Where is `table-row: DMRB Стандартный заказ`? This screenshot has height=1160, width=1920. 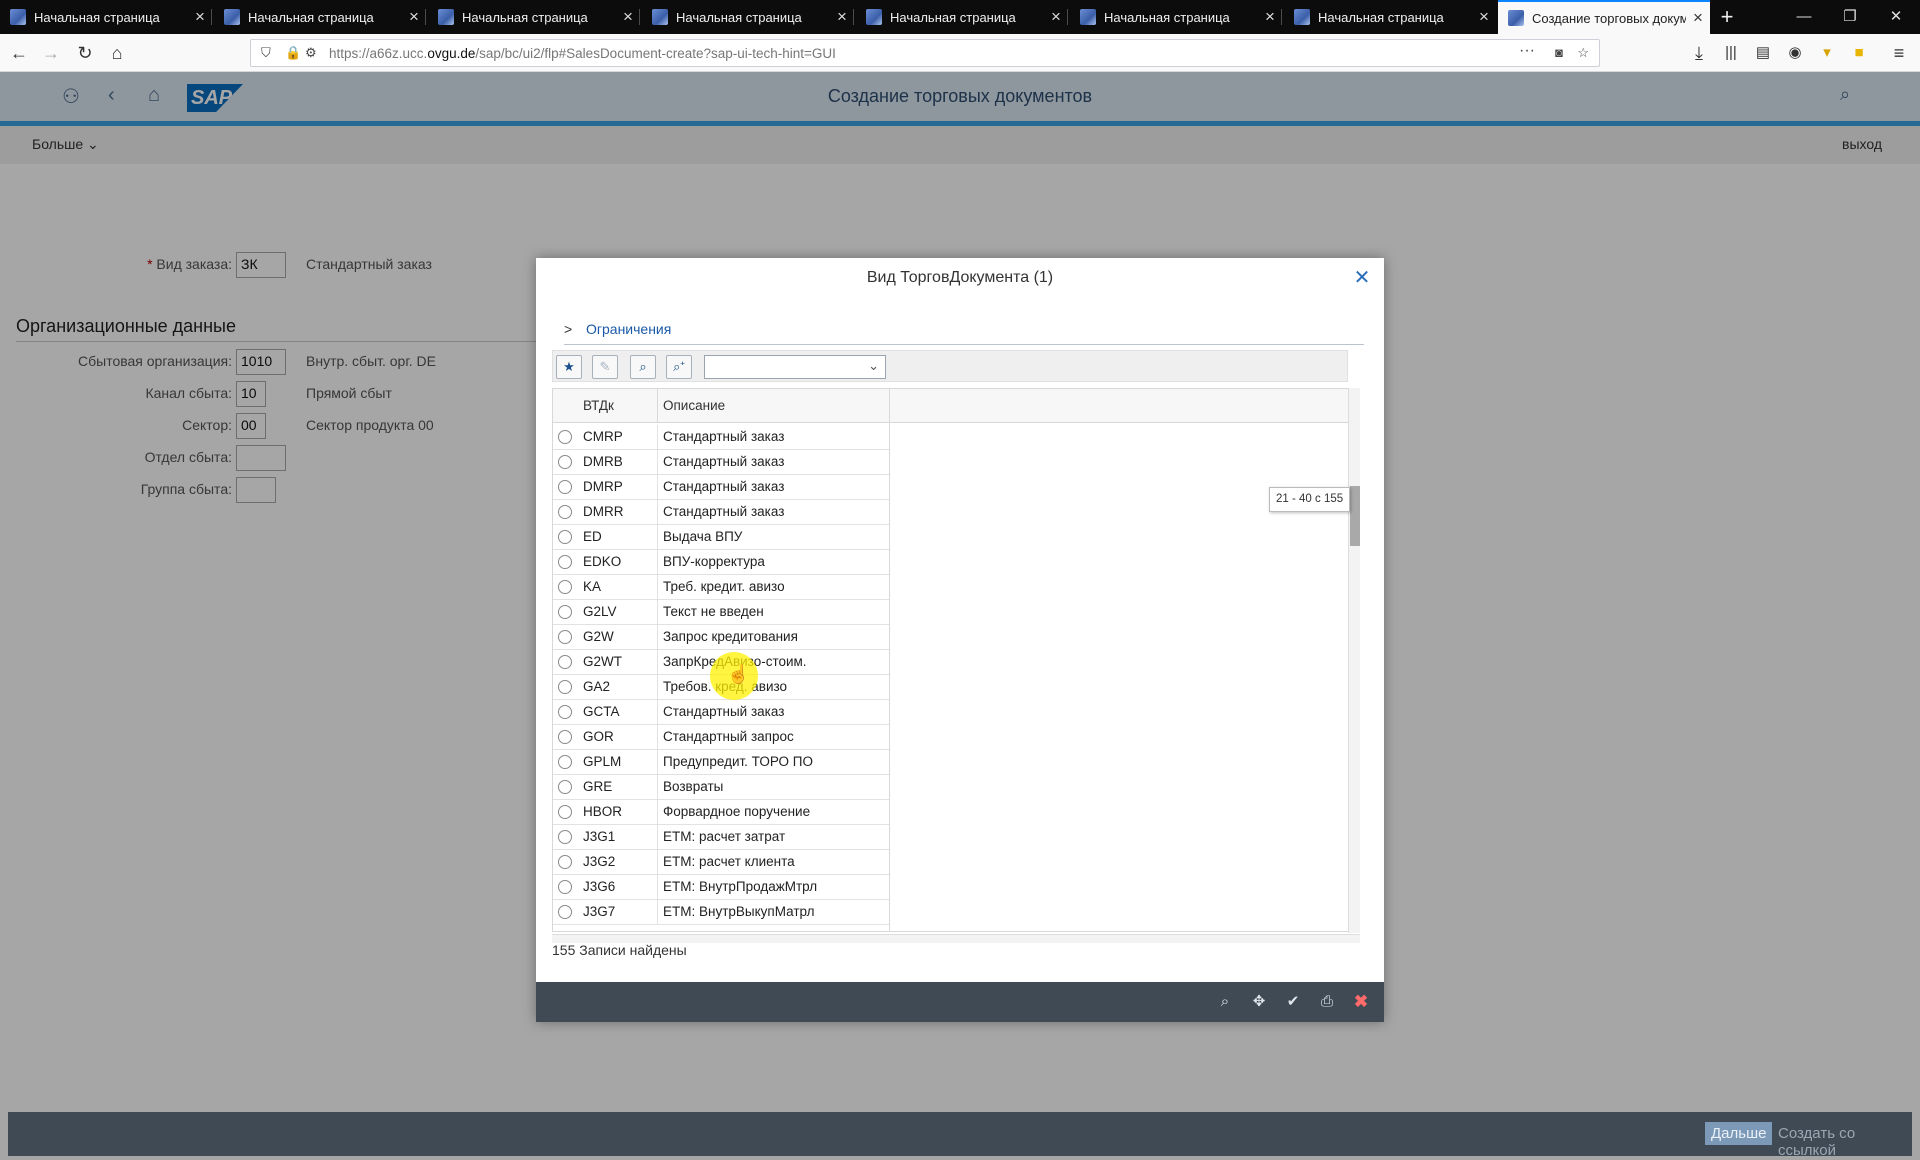
table-row: DMRB Стандартный заказ is located at coordinates (721, 462).